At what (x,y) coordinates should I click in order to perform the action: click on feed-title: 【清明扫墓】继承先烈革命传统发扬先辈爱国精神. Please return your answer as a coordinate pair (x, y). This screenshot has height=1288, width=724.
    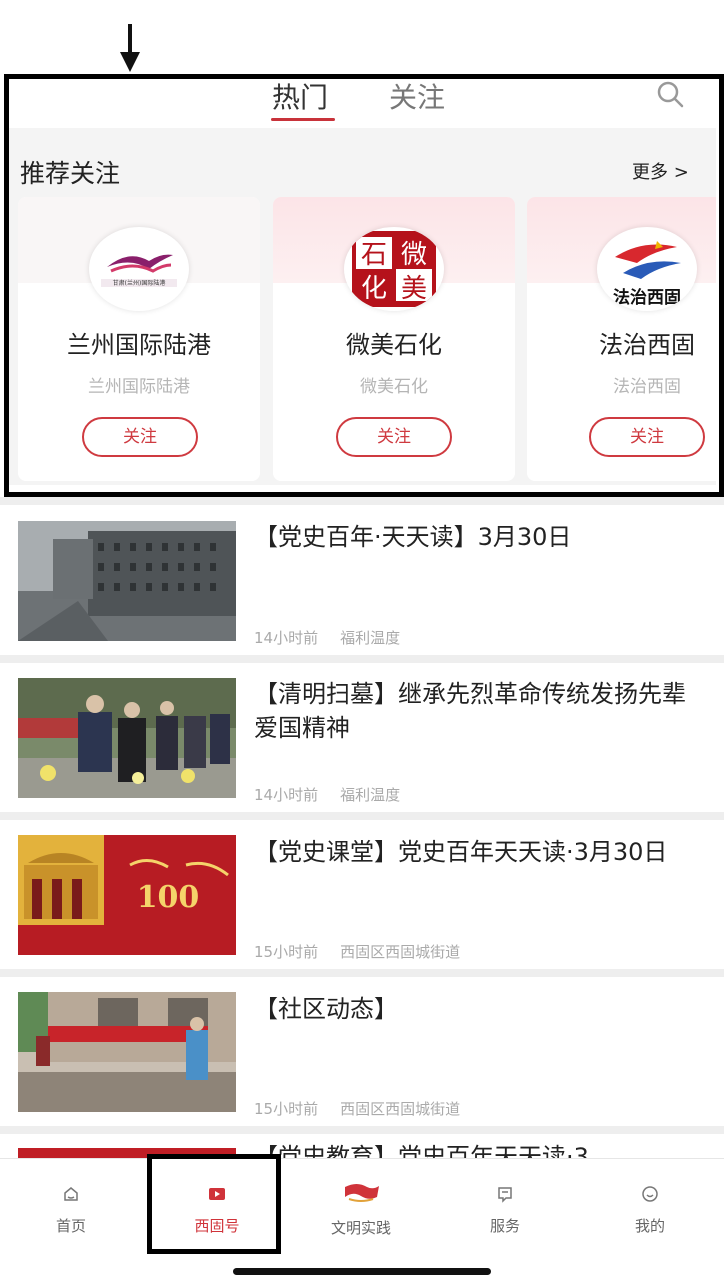
    Looking at the image, I should click on (479, 711).